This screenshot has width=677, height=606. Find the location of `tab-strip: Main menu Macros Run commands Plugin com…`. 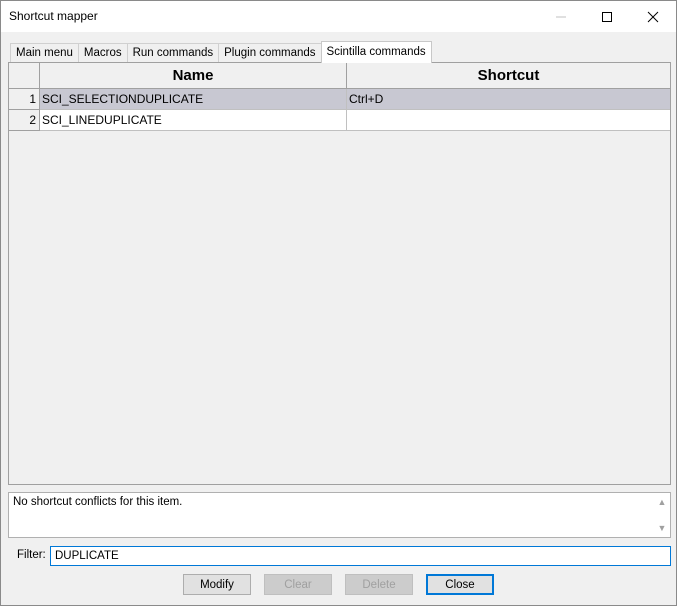

tab-strip: Main menu Macros Run commands Plugin com… is located at coordinates (221, 52).